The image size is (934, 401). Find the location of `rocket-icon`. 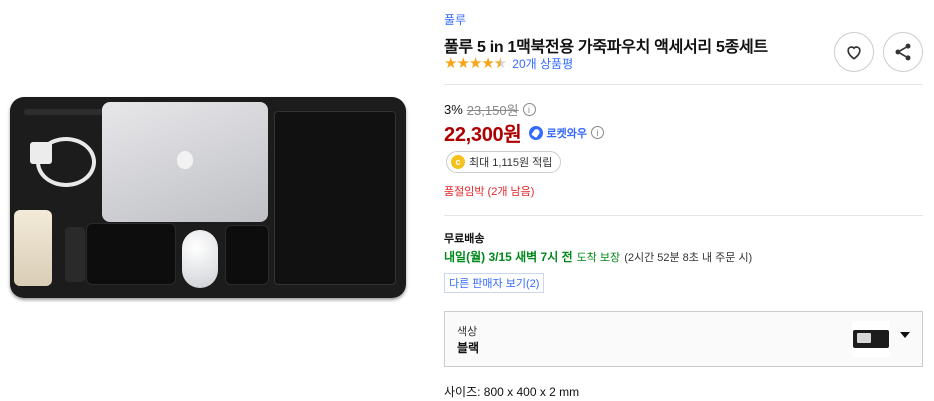

rocket-icon is located at coordinates (536, 132).